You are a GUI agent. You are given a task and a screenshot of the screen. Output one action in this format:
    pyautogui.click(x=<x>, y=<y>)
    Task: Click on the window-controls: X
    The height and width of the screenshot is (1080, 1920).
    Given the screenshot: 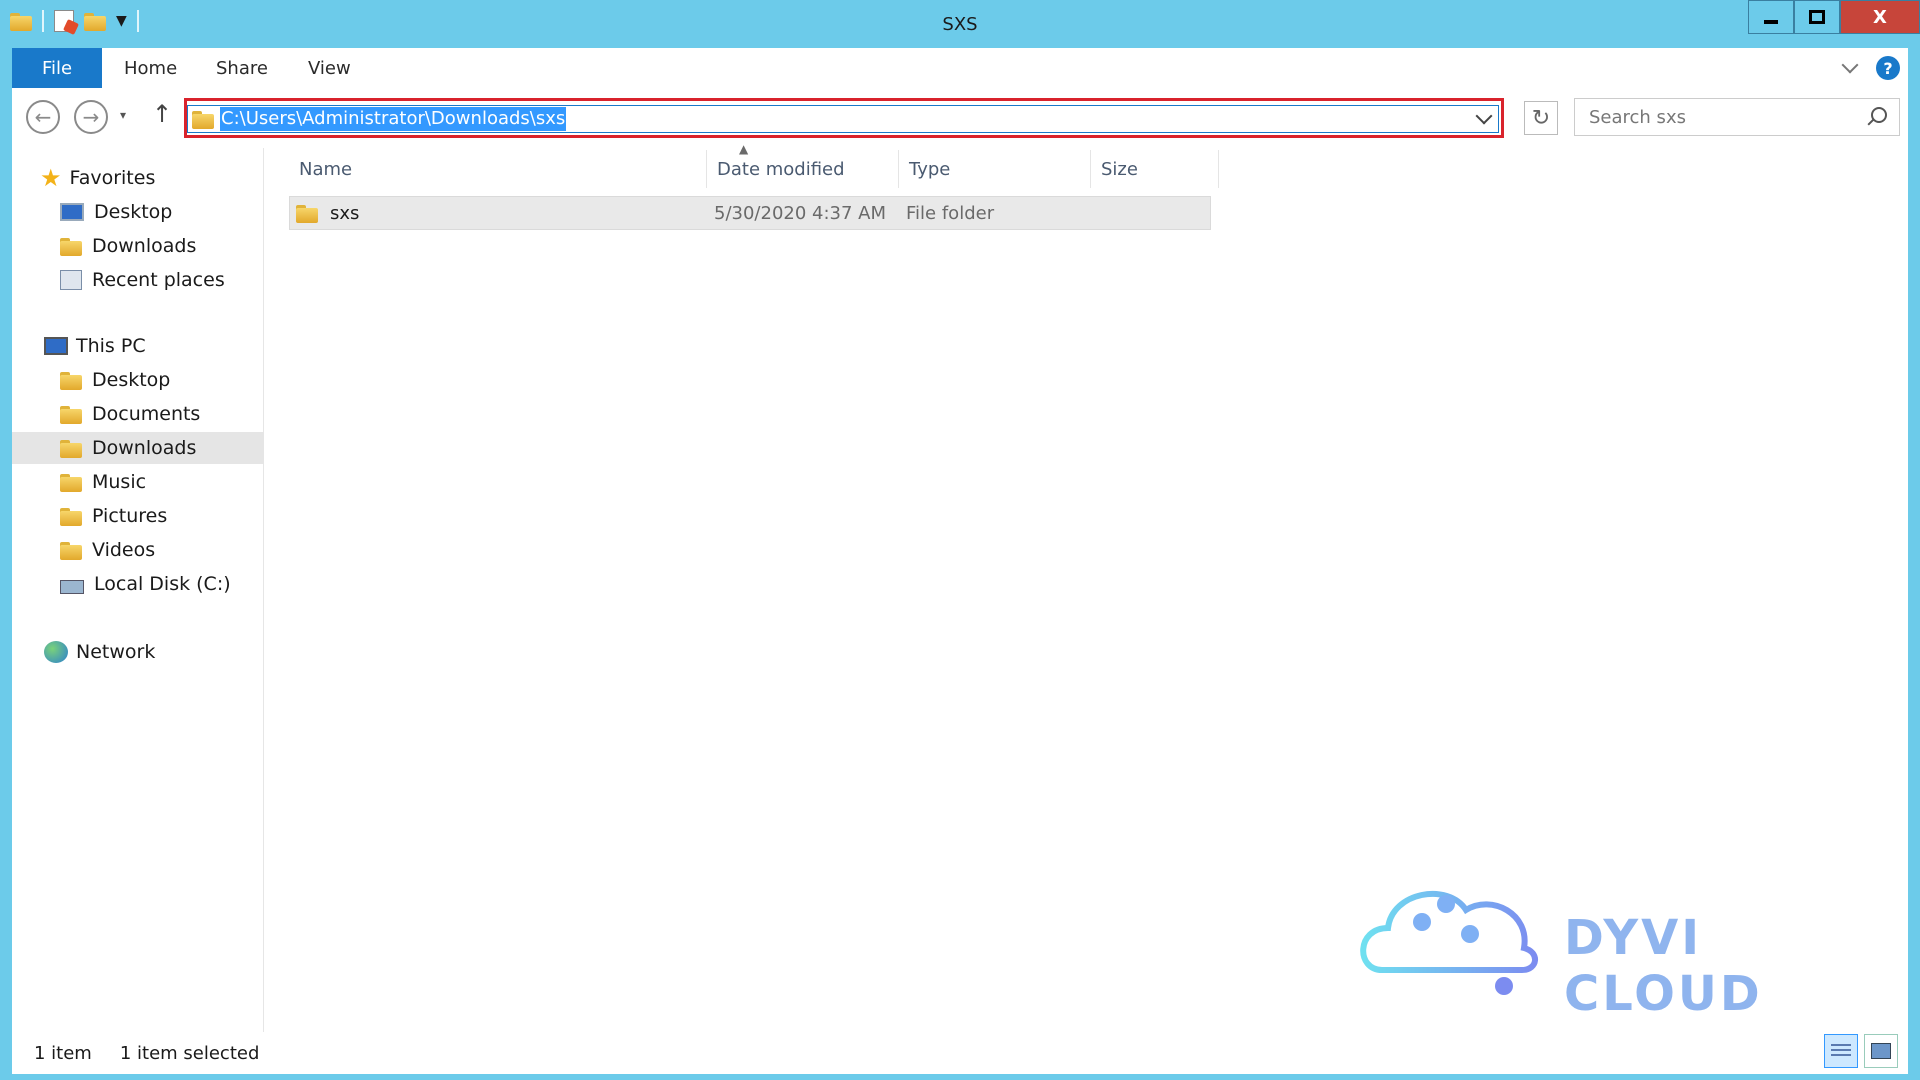 What is the action you would take?
    pyautogui.click(x=1834, y=17)
    